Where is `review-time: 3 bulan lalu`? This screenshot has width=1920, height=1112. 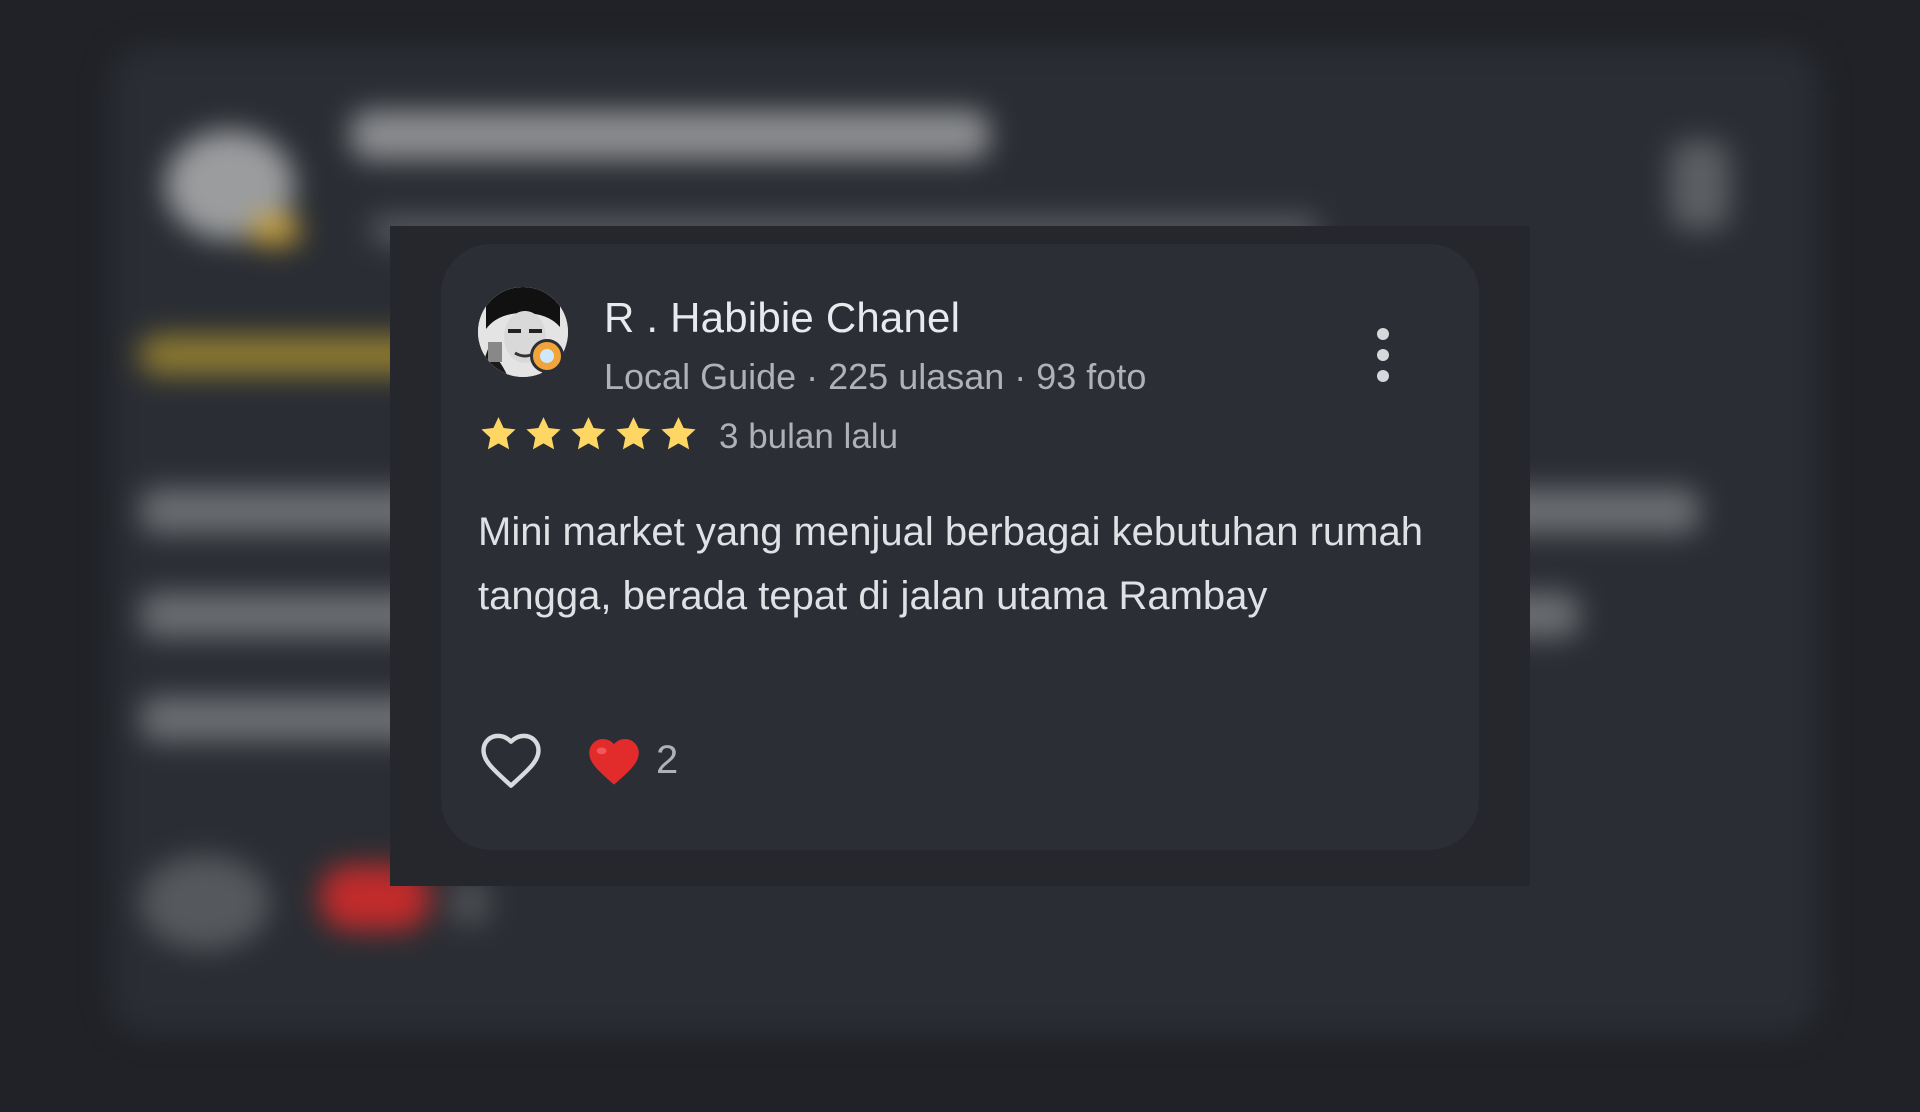 review-time: 3 bulan lalu is located at coordinates (809, 436).